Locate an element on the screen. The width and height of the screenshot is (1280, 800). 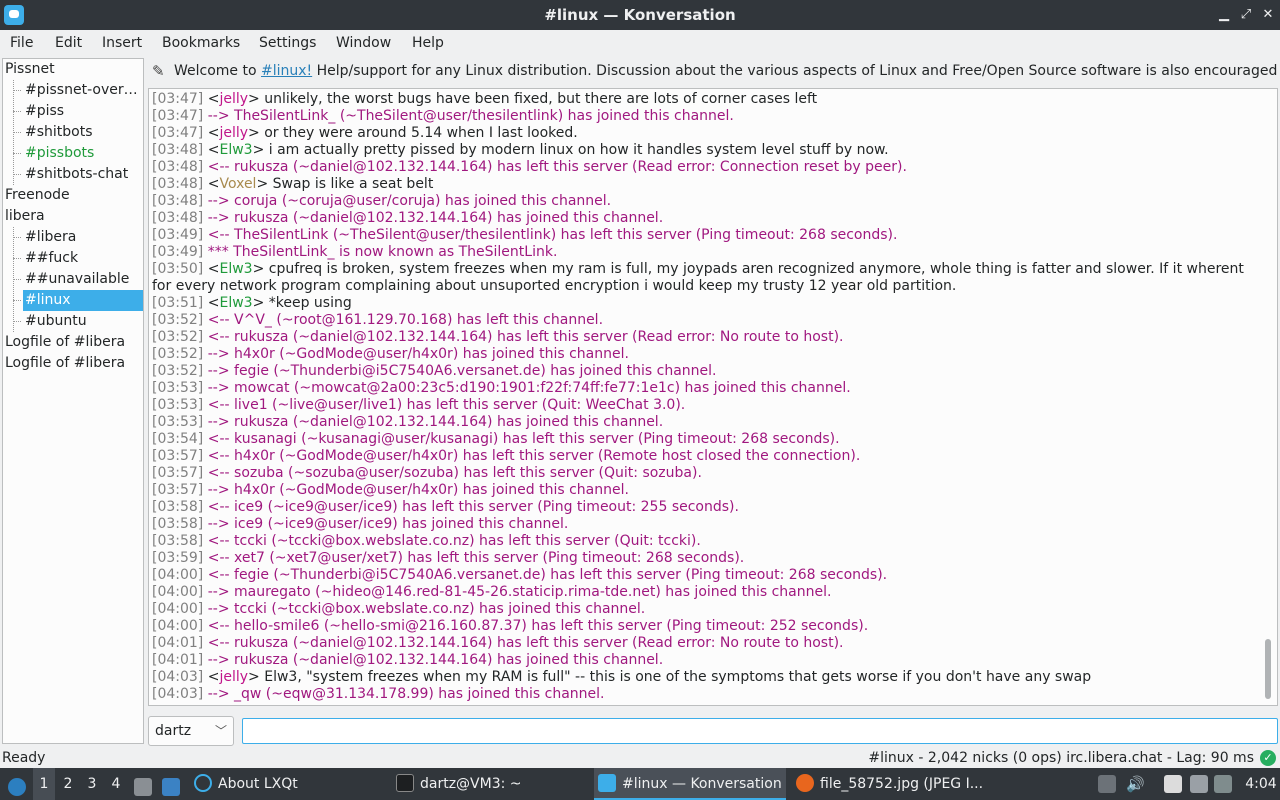
start-menu-button is located at coordinates (17, 784).